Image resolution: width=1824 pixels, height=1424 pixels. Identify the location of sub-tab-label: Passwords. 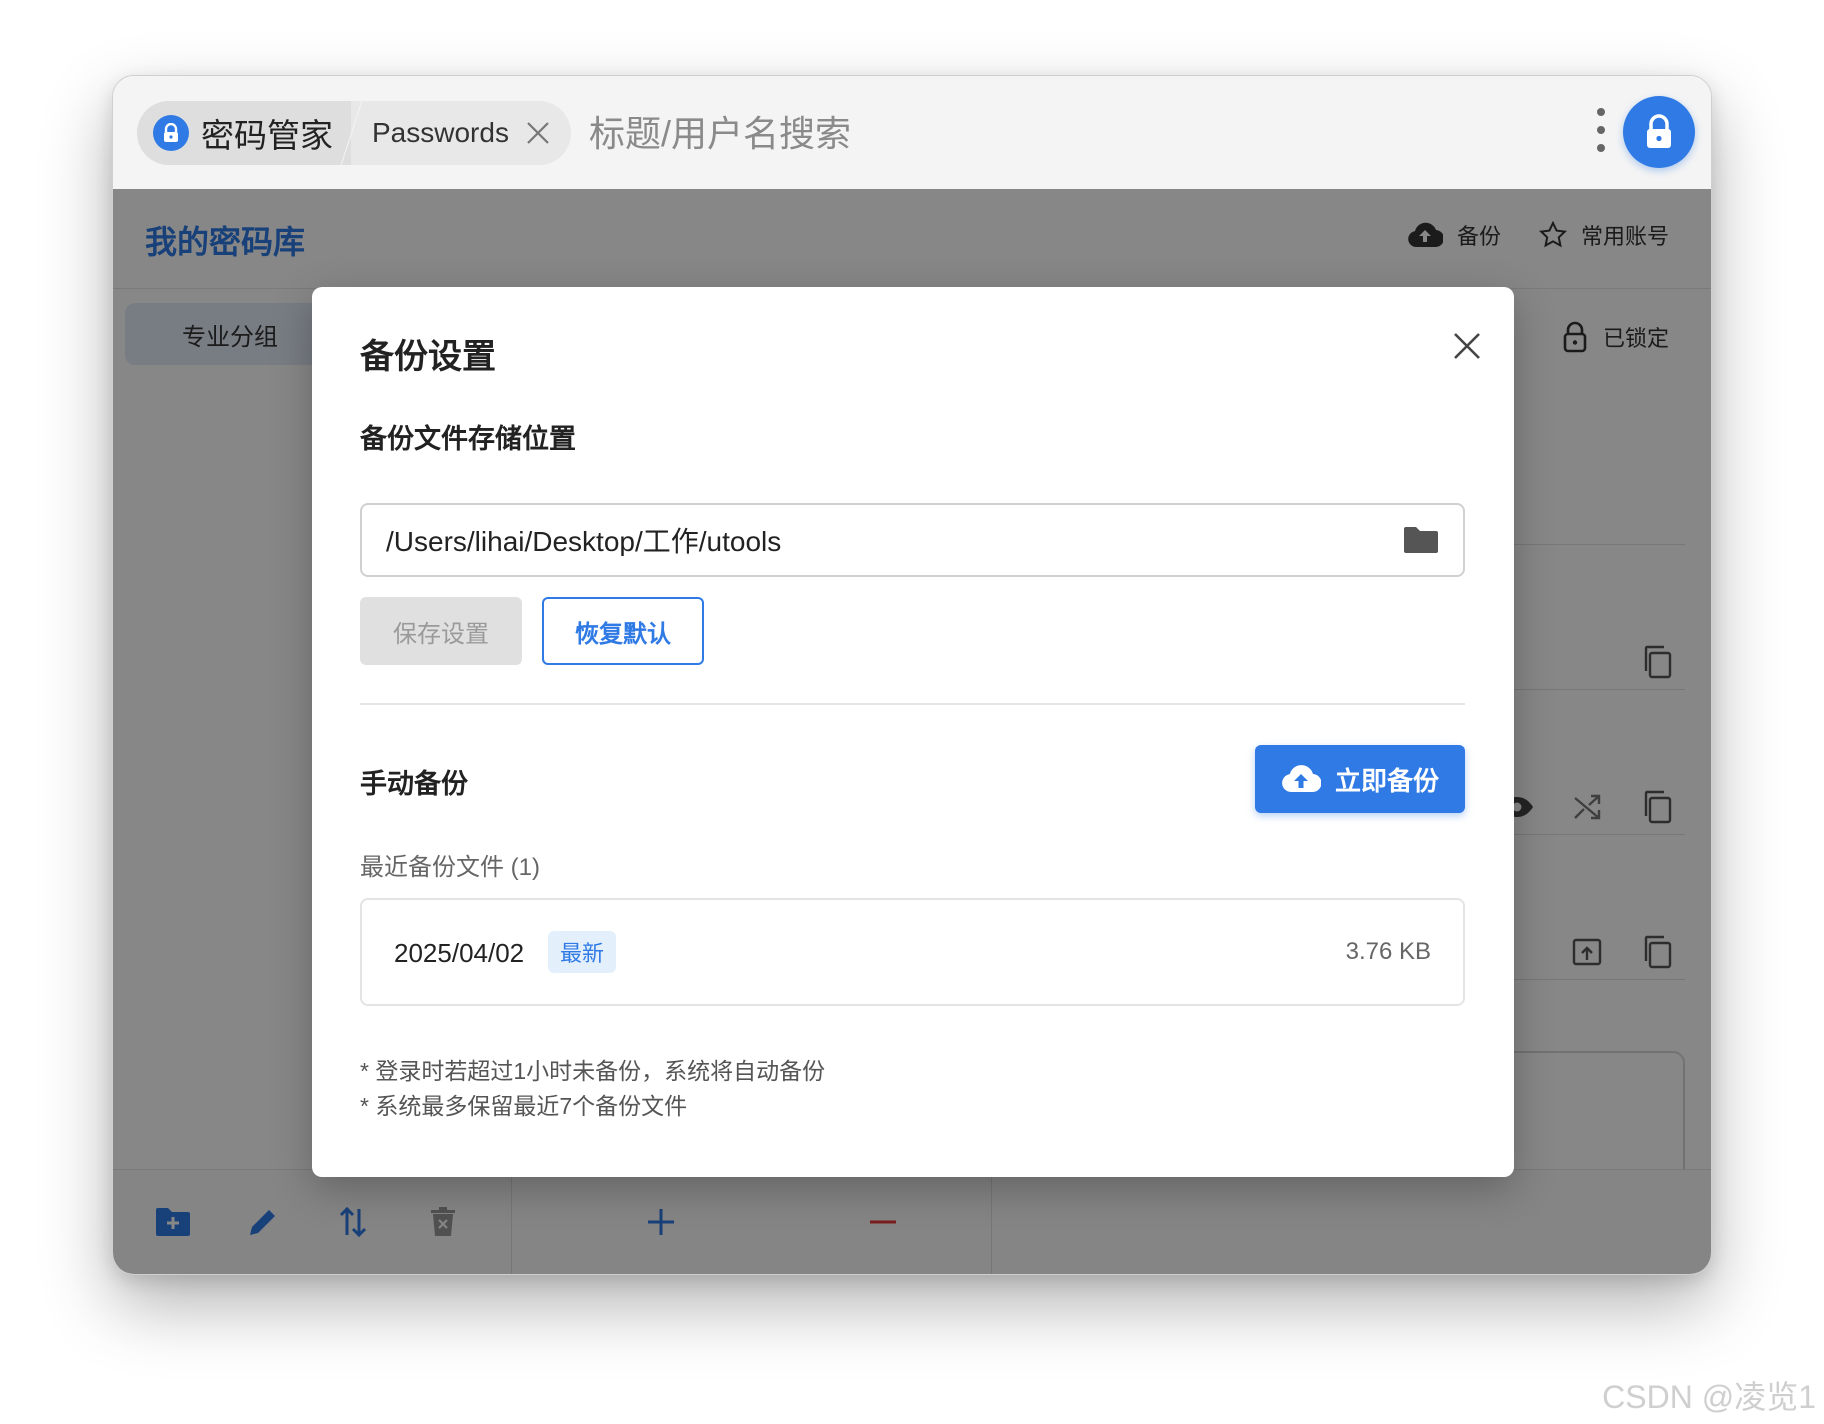
(440, 132).